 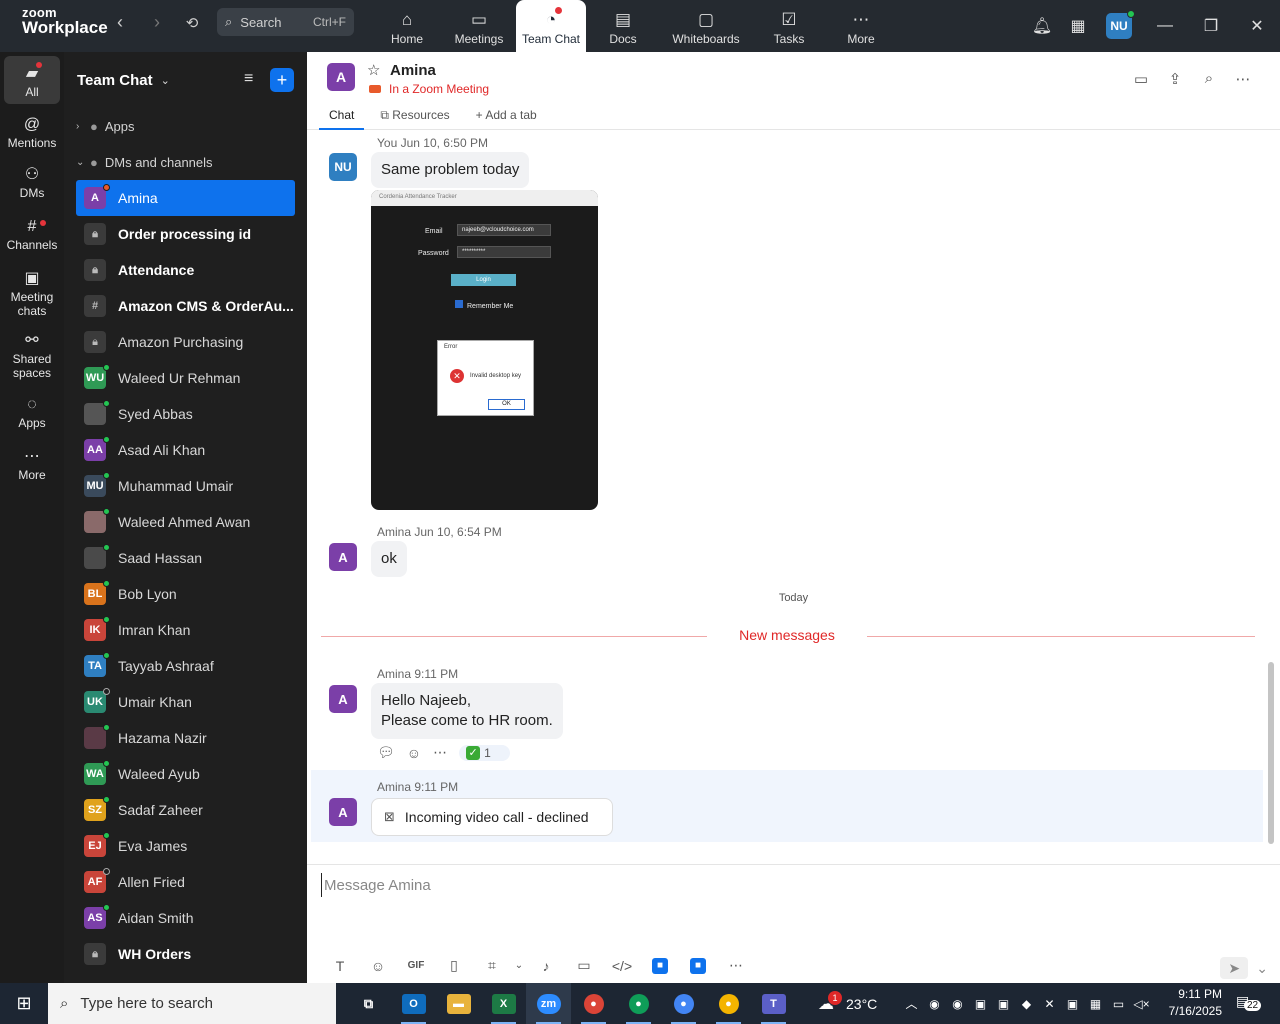 I want to click on contact-avatar: A, so click(x=341, y=77).